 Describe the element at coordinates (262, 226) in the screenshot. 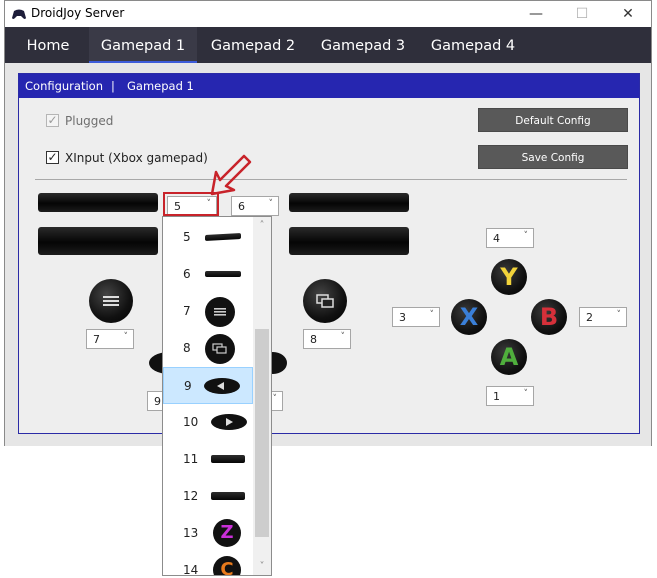

I see `scroll-up-icon: ˄` at that location.